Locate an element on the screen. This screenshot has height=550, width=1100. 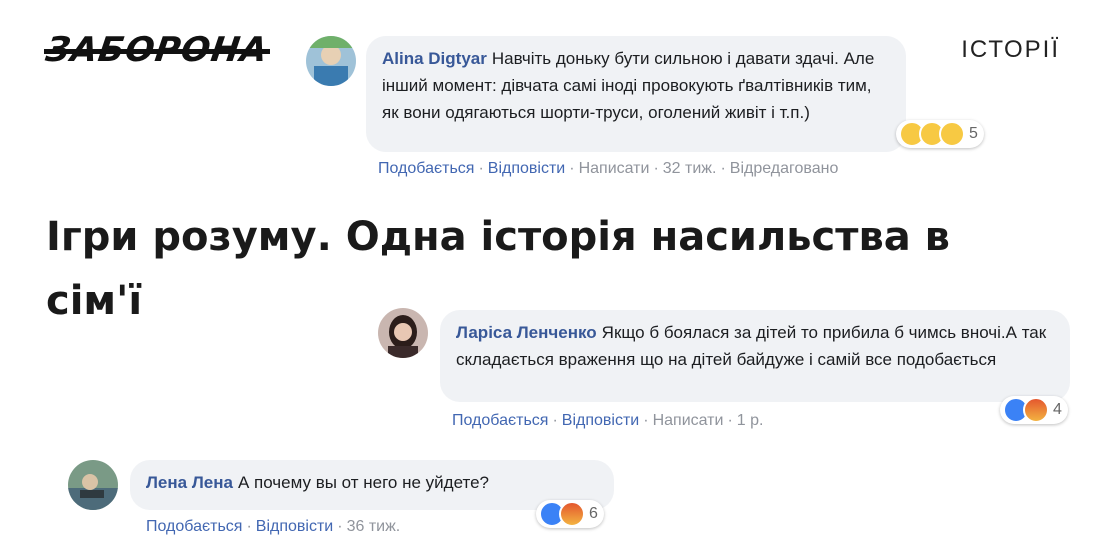
reactions-summary: 6 is located at coordinates (570, 514).